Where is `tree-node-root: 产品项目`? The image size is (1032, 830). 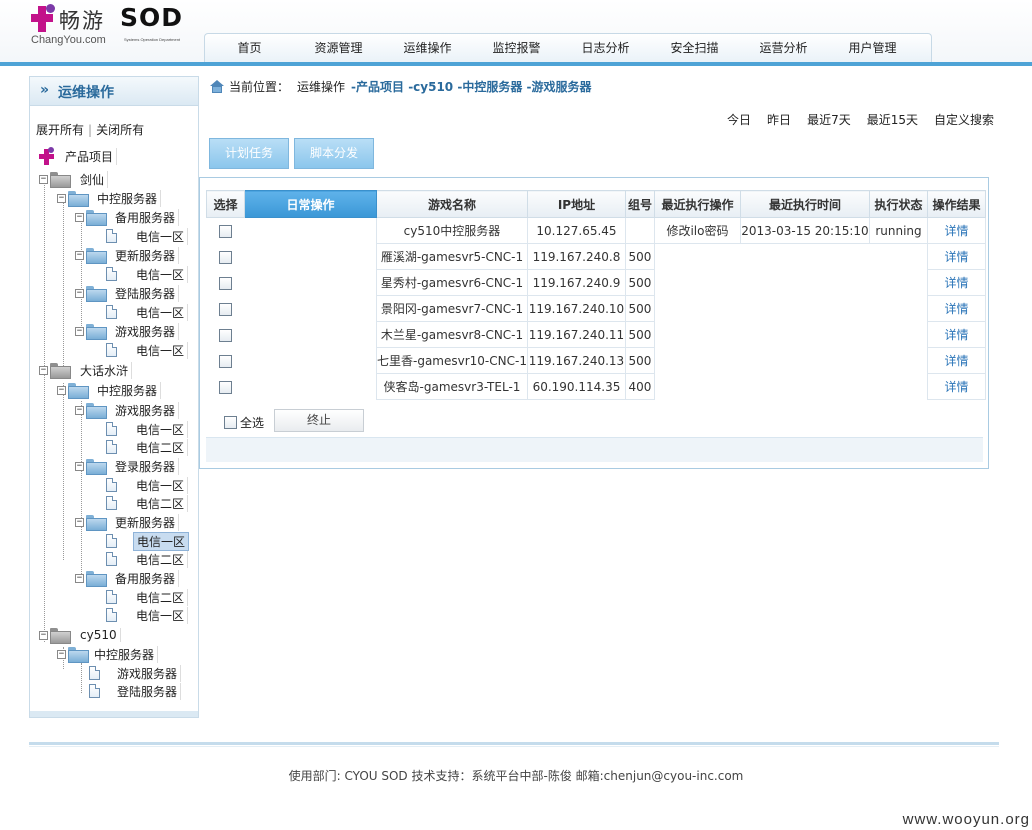
tree-node-root: 产品项目 is located at coordinates (78, 156).